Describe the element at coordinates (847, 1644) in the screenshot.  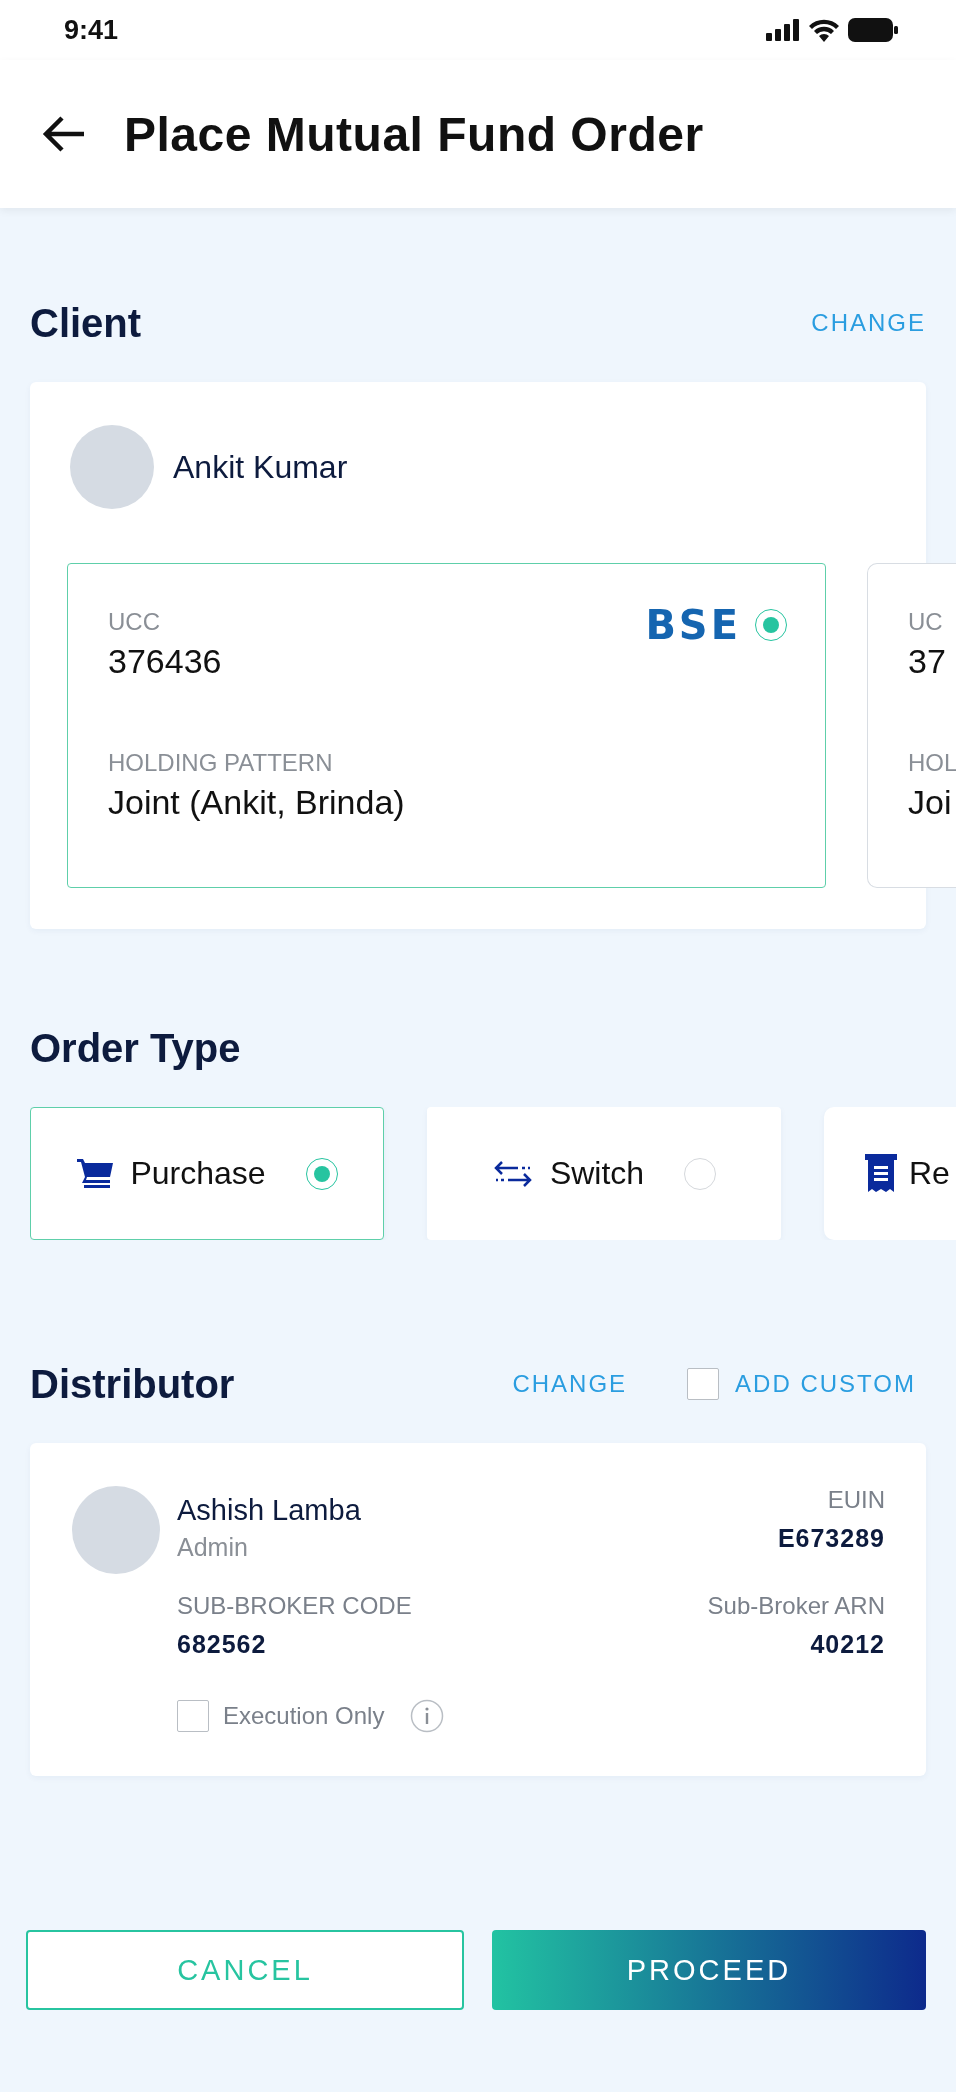
I see `field-value: 40212` at that location.